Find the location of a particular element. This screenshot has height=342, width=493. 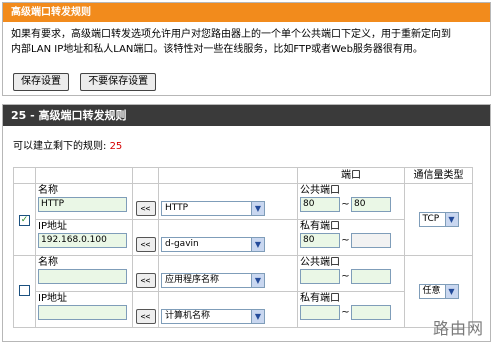

rule-2-ip-label: IP地址 is located at coordinates (52, 298).